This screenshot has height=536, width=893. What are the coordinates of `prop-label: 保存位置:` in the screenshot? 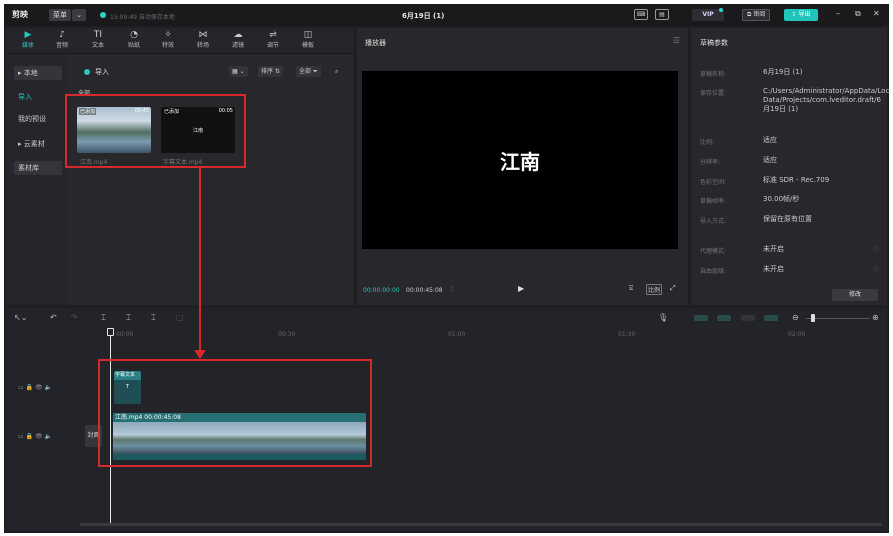 It's located at (713, 93).